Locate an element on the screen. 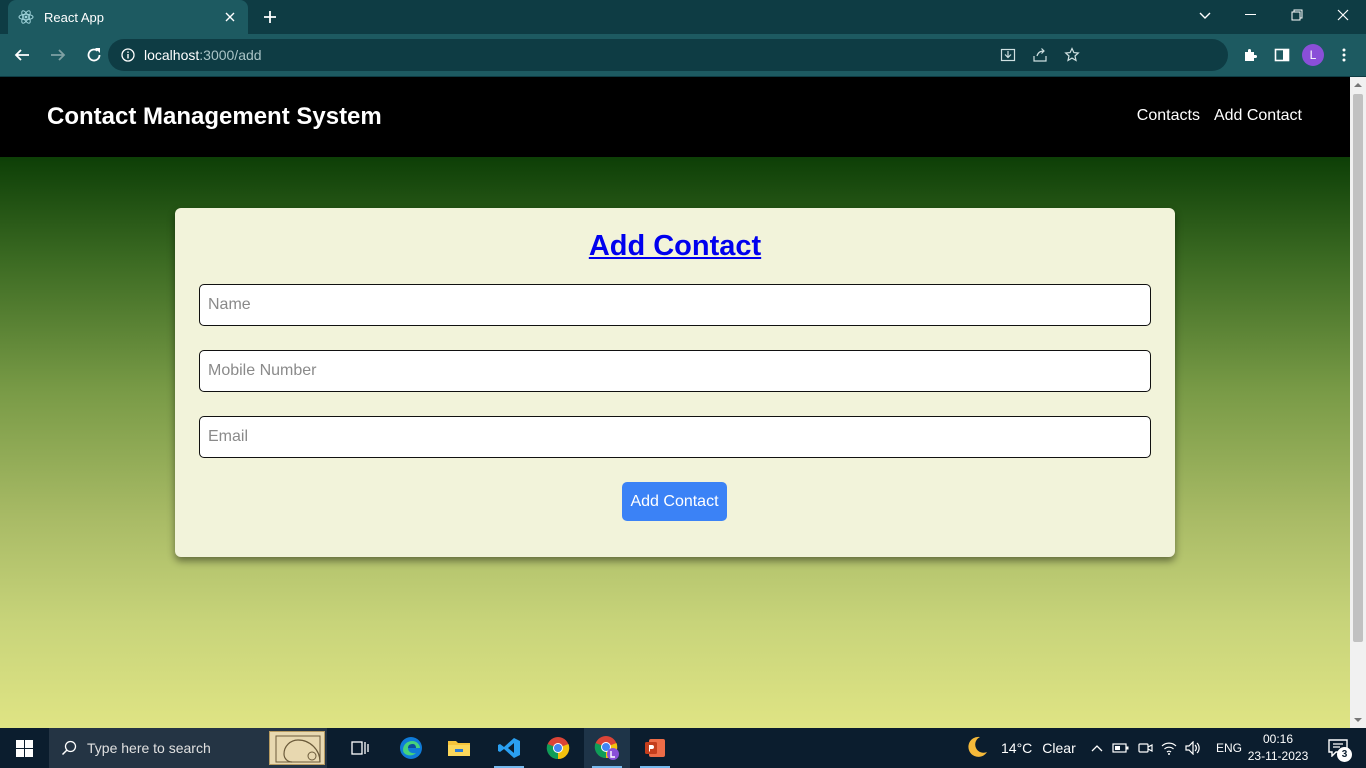 The width and height of the screenshot is (1366, 768). back-arrow-icon is located at coordinates (22, 55).